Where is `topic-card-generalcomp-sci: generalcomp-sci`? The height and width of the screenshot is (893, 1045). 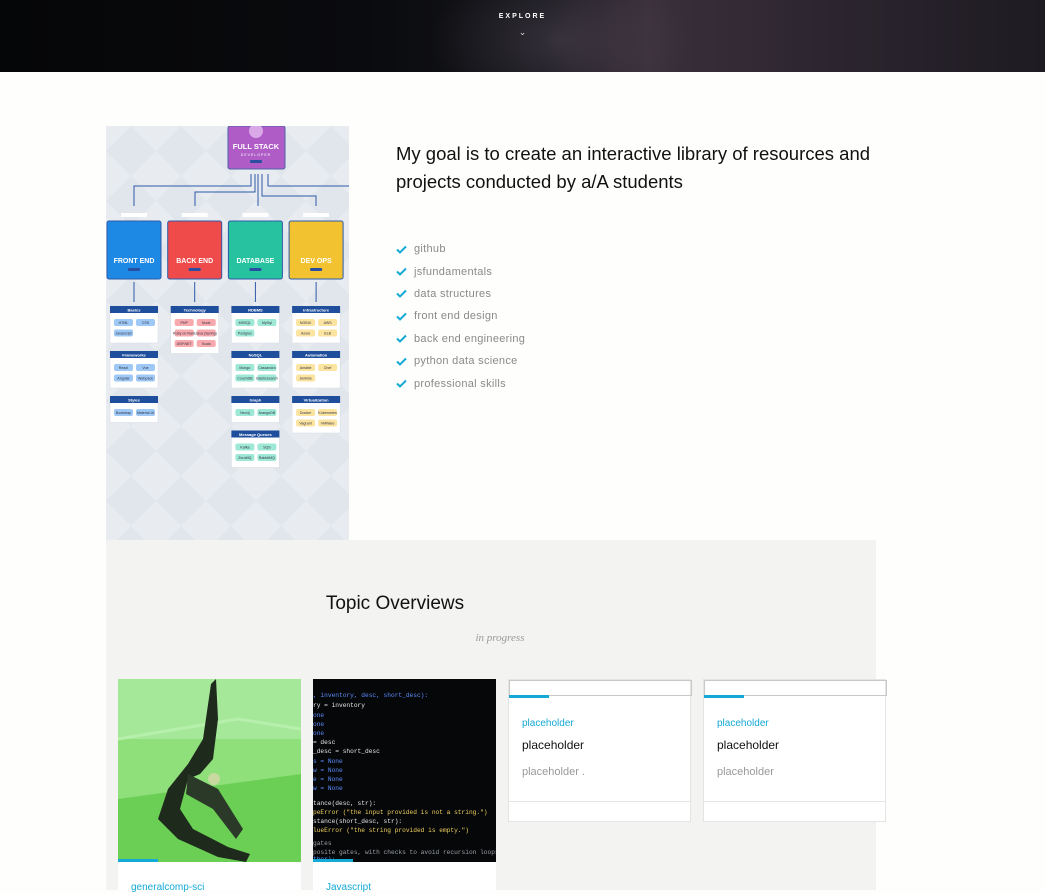 topic-card-generalcomp-sci: generalcomp-sci is located at coordinates (209, 786).